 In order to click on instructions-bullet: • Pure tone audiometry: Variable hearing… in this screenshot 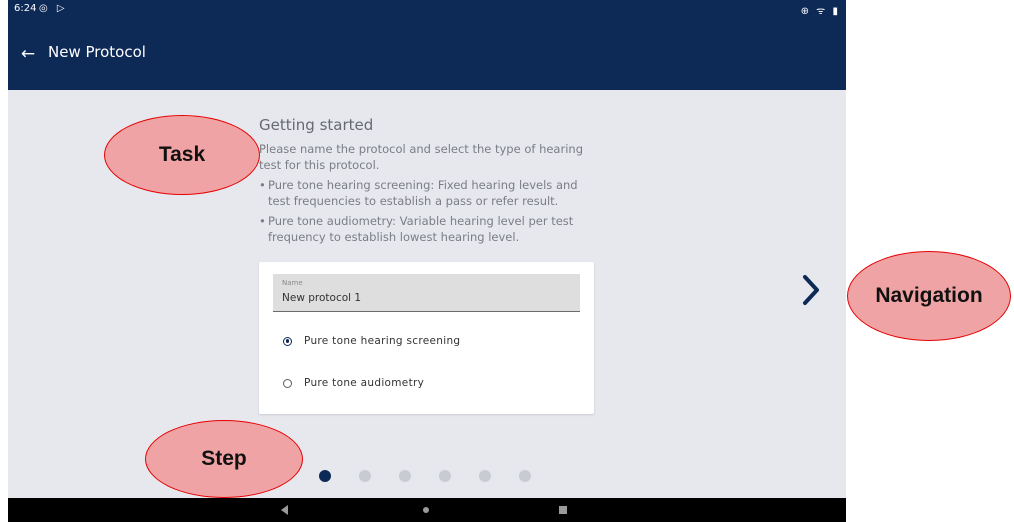, I will do `click(424, 229)`.